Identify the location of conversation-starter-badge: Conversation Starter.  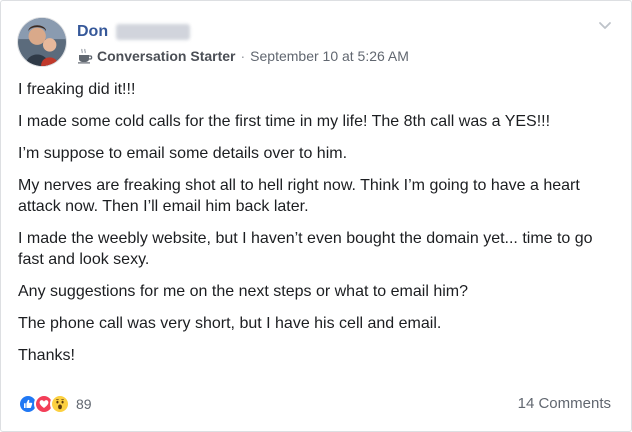
(166, 56).